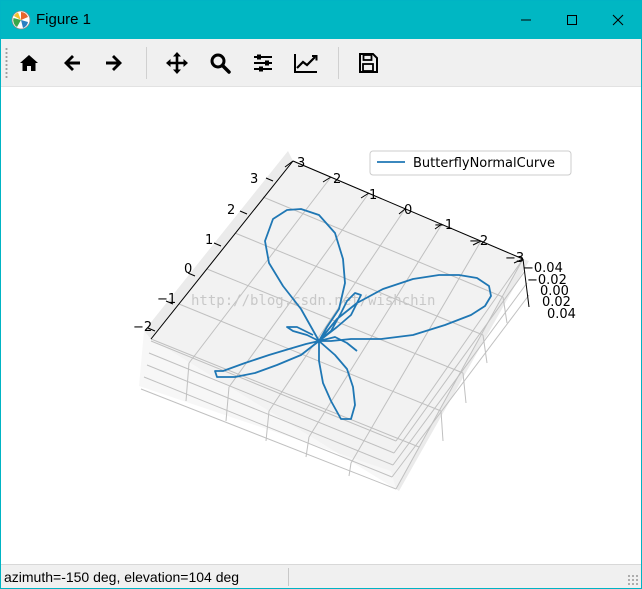  I want to click on x-tick-label: 3, so click(301, 163).